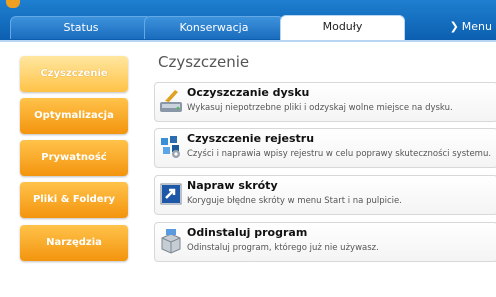  I want to click on tab-label: Konserwacja, so click(214, 27).